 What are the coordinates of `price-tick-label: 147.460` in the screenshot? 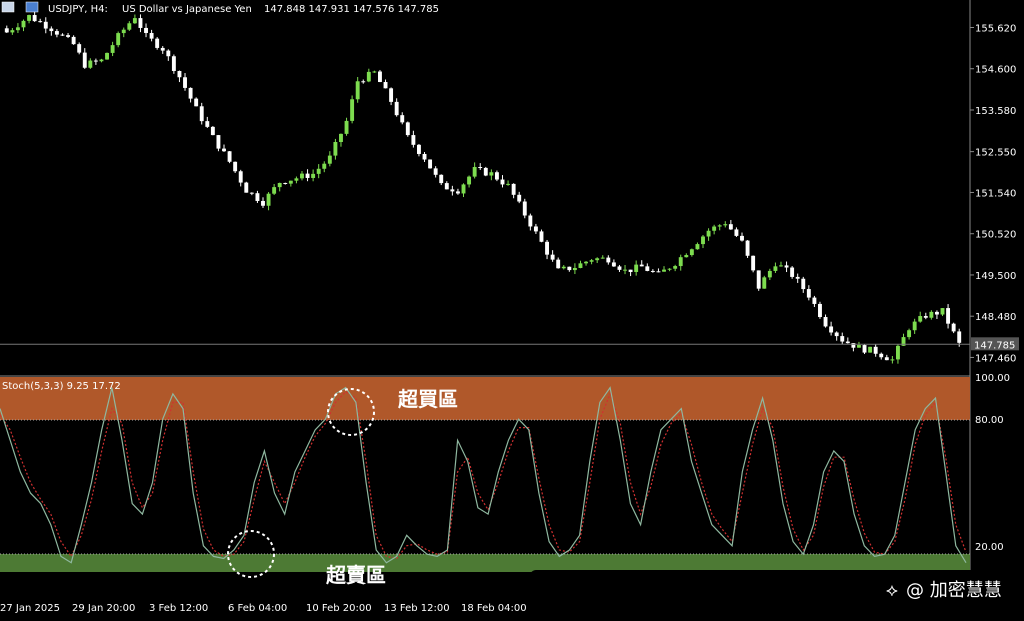 It's located at (995, 358).